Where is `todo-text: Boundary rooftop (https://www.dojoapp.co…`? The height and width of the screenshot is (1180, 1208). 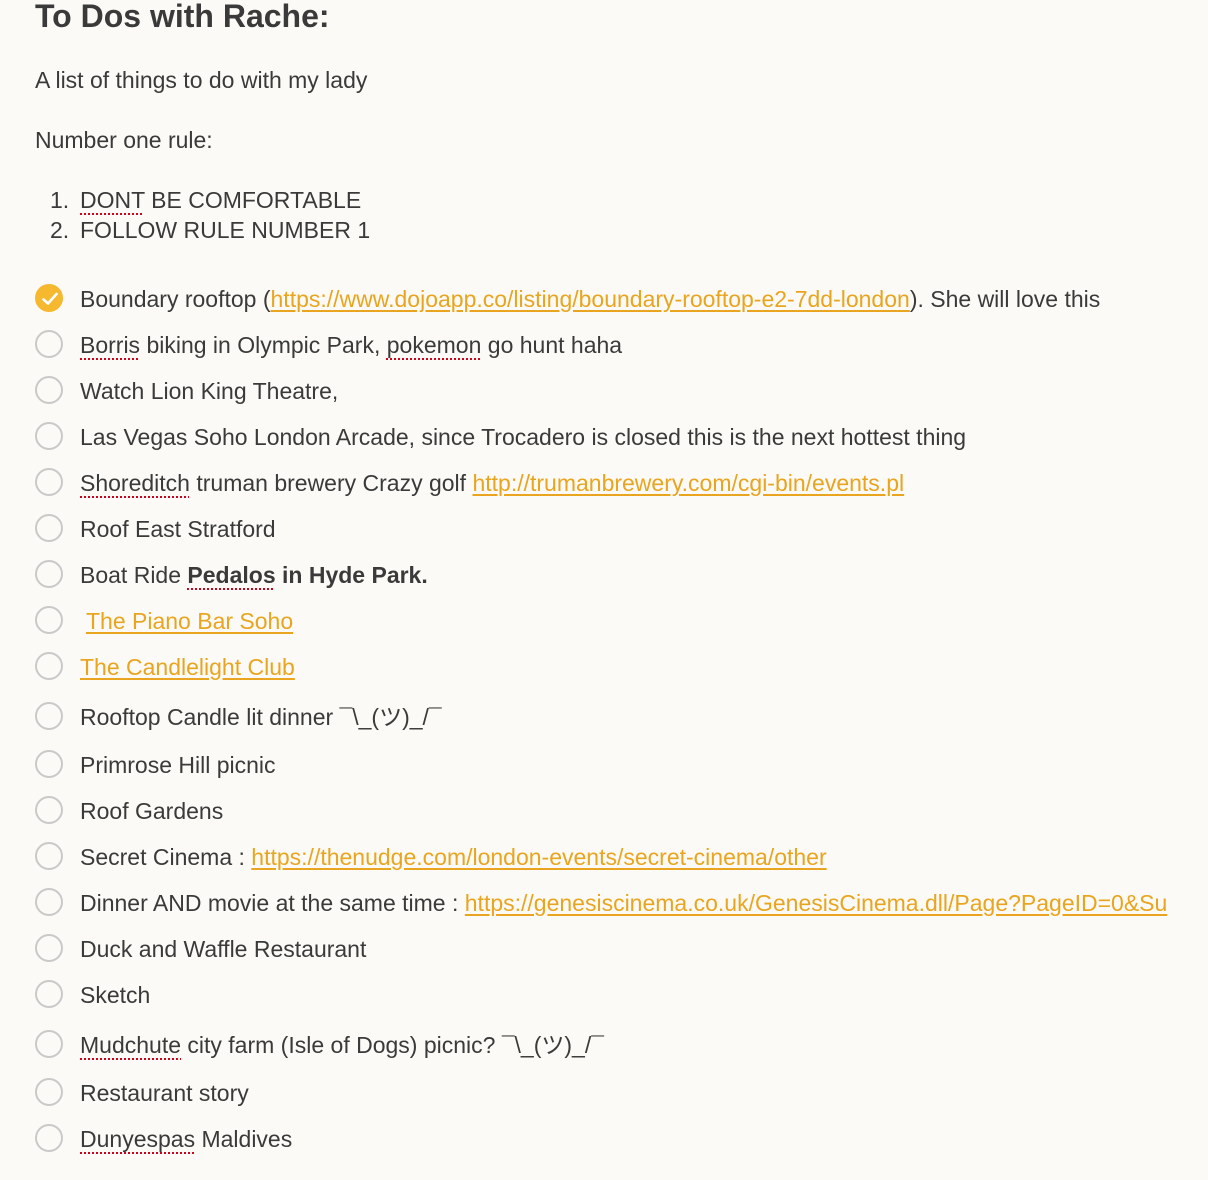 todo-text: Boundary rooftop (https://www.dojoapp.co… is located at coordinates (590, 299).